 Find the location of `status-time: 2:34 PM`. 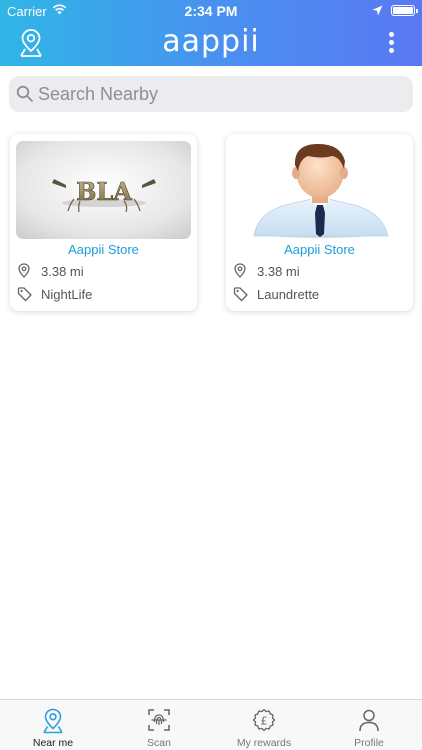

status-time: 2:34 PM is located at coordinates (211, 11).